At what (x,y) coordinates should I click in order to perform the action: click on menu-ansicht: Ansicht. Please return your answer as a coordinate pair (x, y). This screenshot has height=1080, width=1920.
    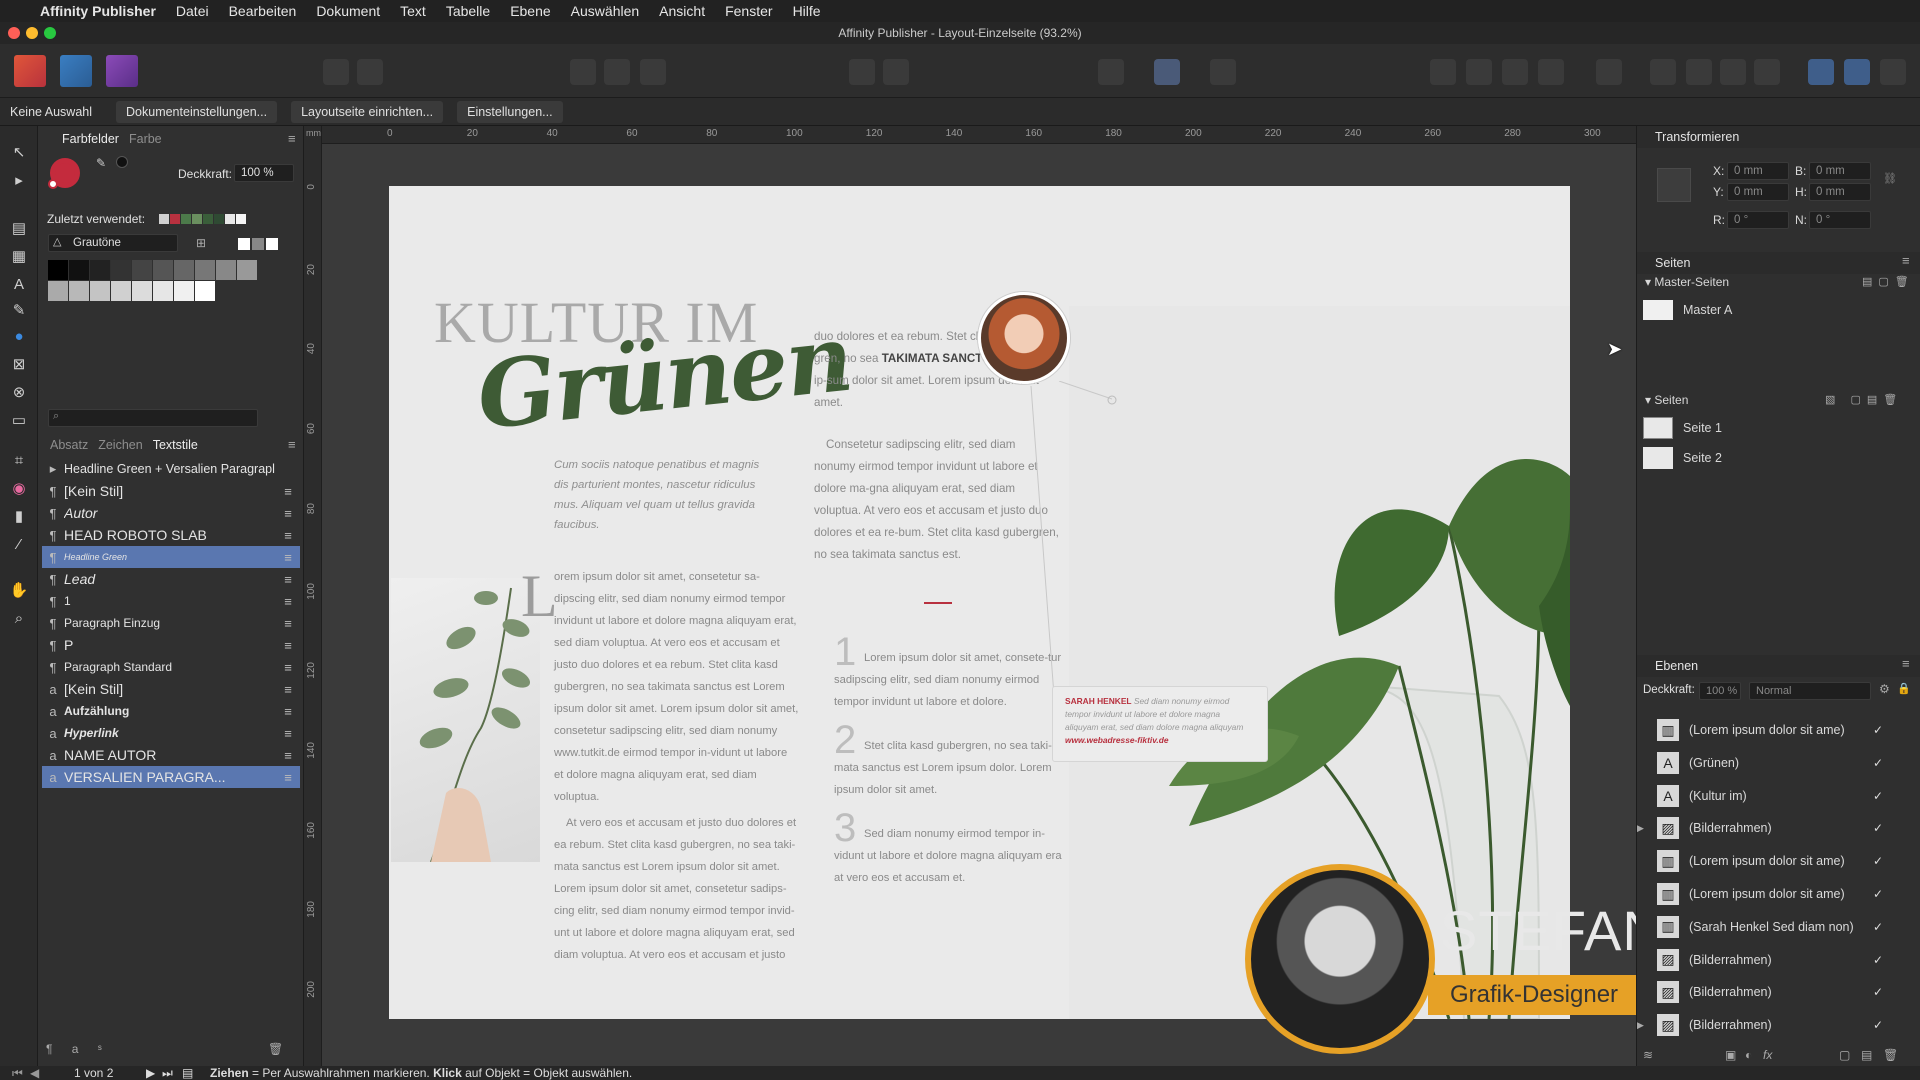
    Looking at the image, I should click on (682, 11).